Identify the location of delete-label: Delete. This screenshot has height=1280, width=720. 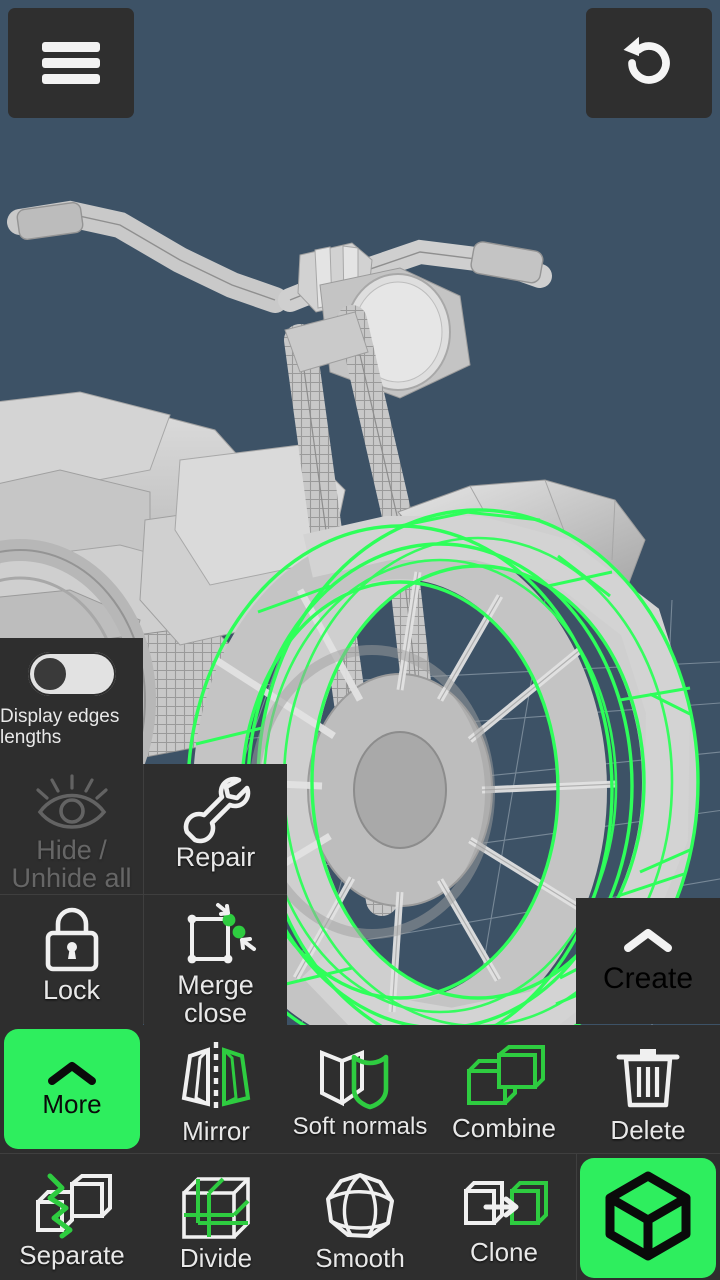
(648, 1130).